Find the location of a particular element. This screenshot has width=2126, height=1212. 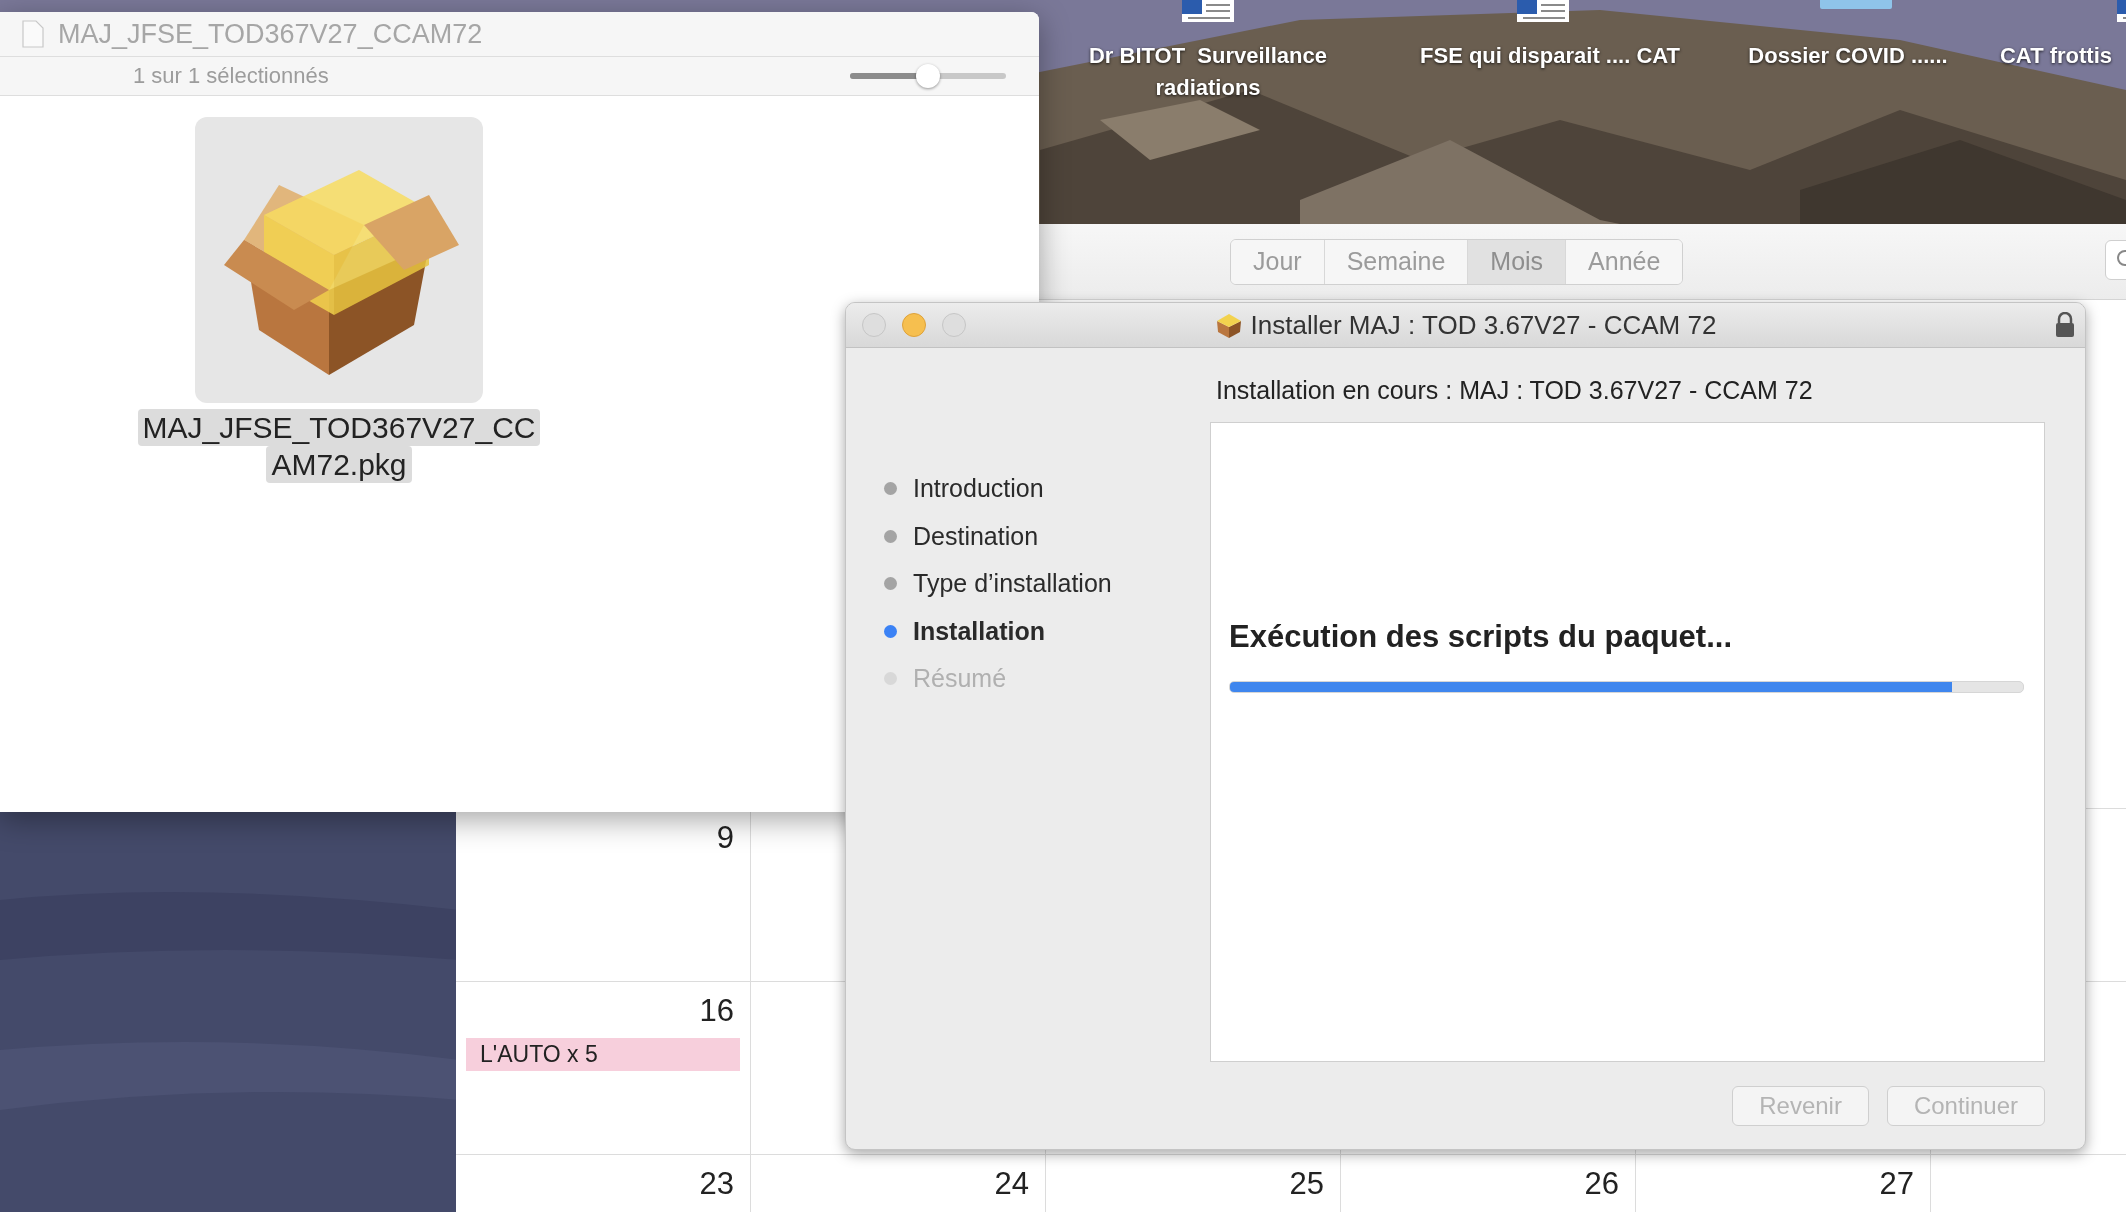

window-title: Installer MAJ : TOD 3.67V27 - CCAM 72 is located at coordinates (1483, 325).